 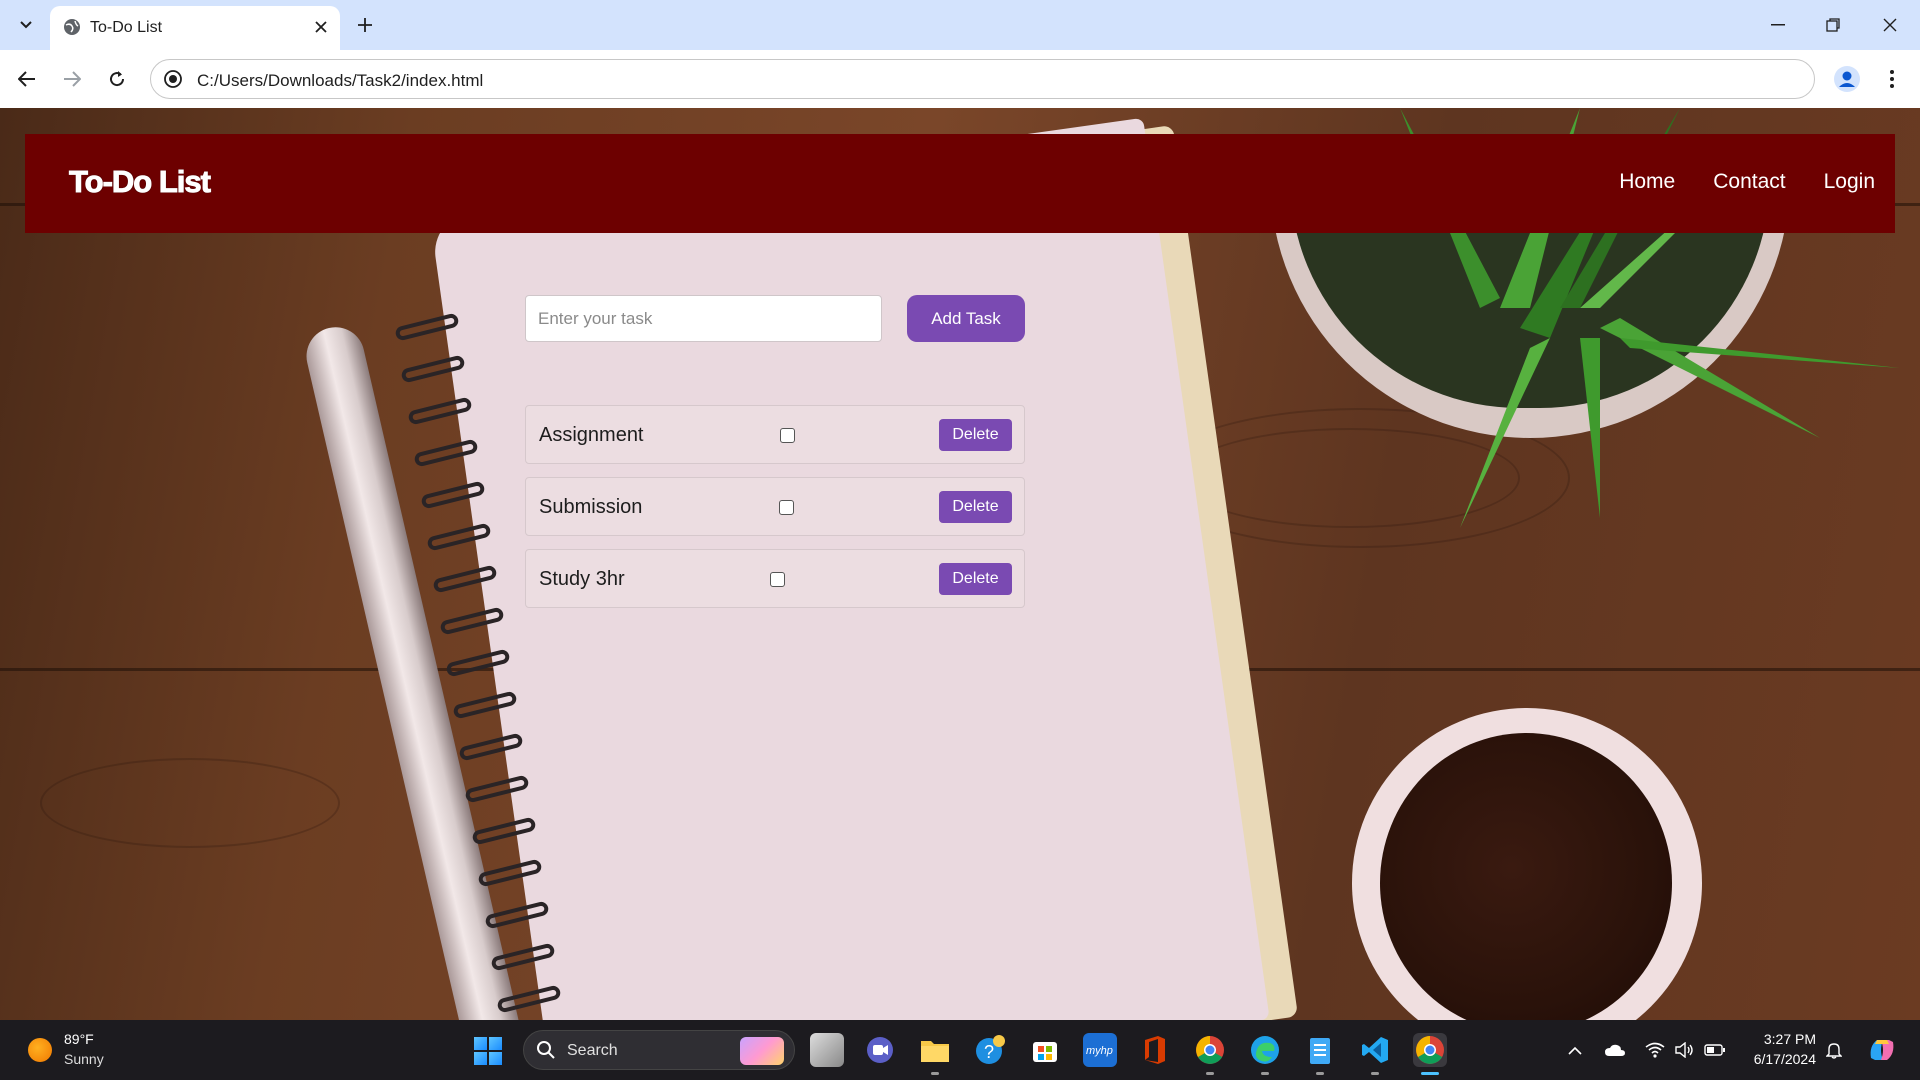 I want to click on chevron-up-icon, so click(x=1575, y=1050).